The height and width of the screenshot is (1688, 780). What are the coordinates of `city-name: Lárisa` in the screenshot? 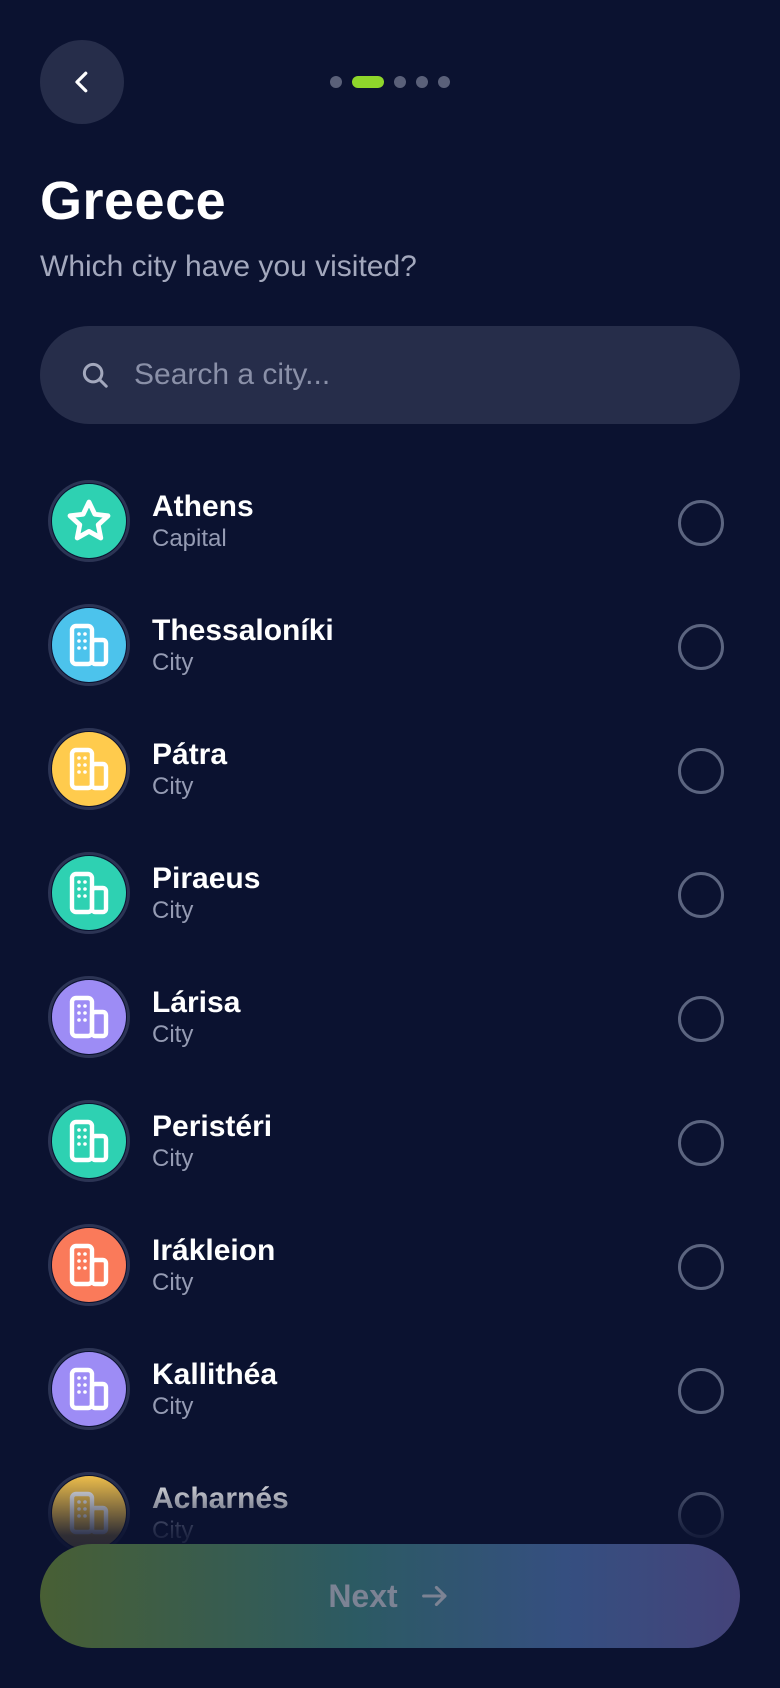 It's located at (196, 1002).